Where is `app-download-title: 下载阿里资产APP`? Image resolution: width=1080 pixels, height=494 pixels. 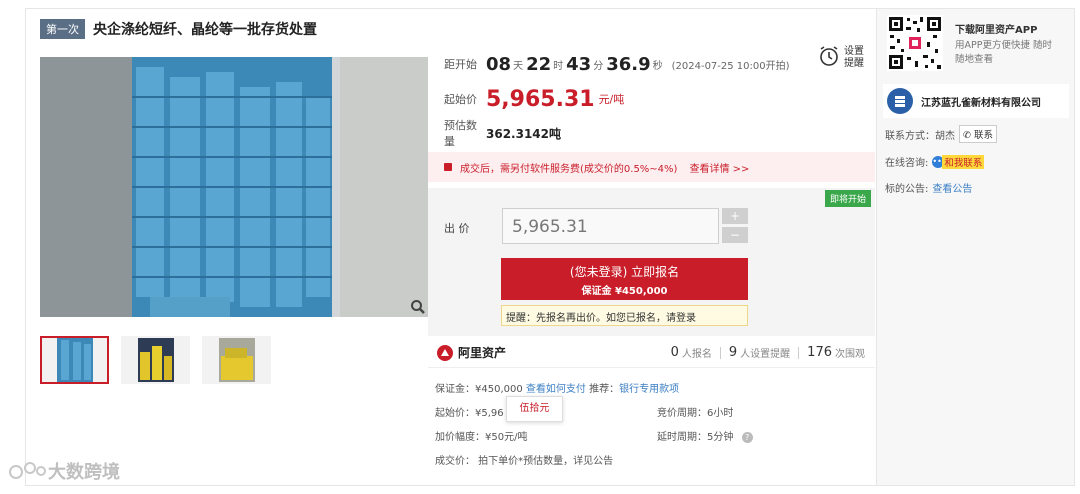 app-download-title: 下载阿里资产APP is located at coordinates (996, 28).